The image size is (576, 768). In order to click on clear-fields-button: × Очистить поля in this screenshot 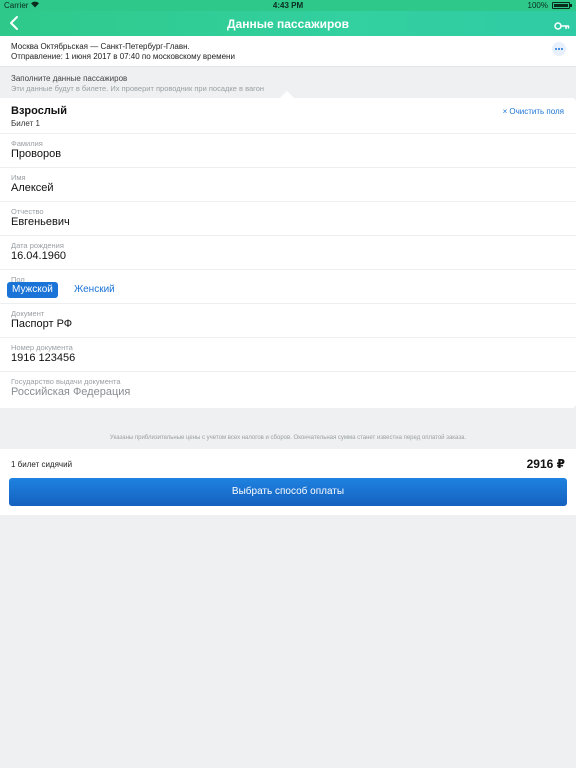, I will do `click(533, 111)`.